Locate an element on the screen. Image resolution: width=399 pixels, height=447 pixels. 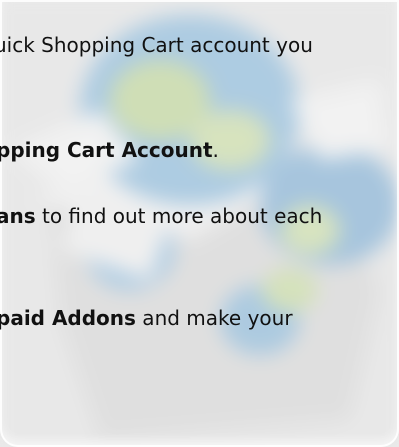
line-4-rest: and make your is located at coordinates (214, 318).